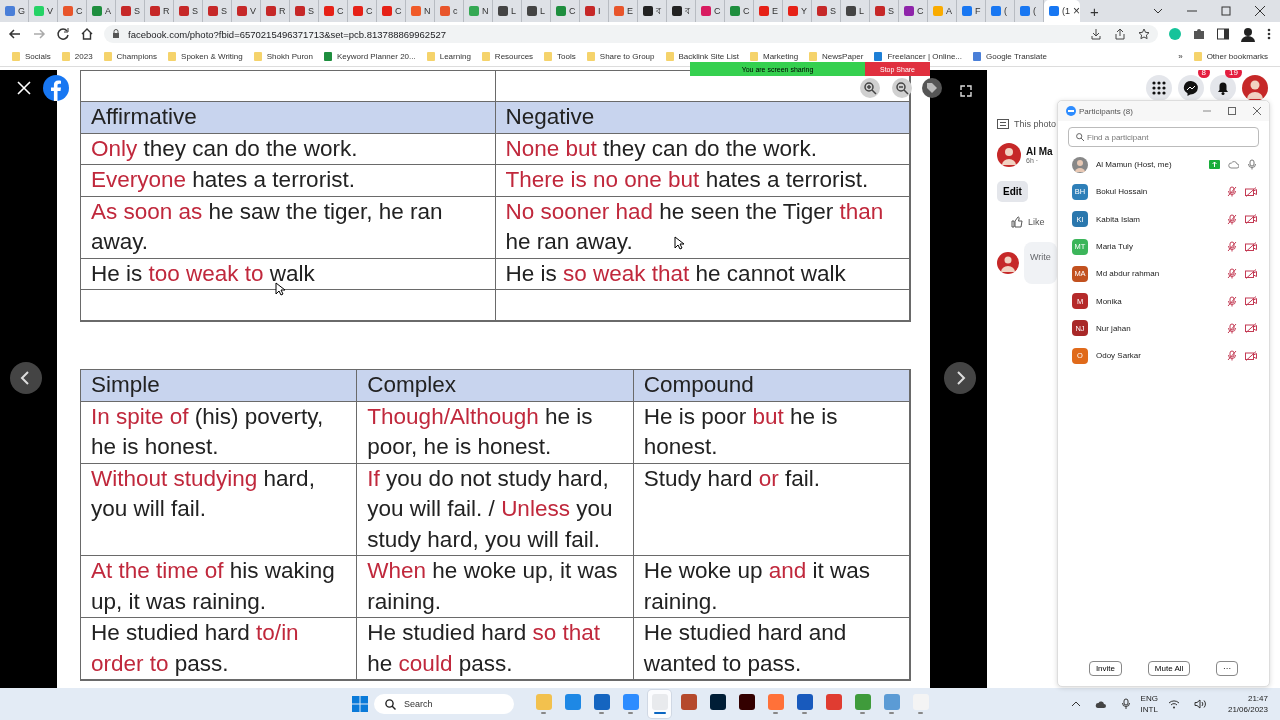 Image resolution: width=1280 pixels, height=720 pixels. Describe the element at coordinates (1094, 11) in the screenshot. I see `new-tab-button: +` at that location.